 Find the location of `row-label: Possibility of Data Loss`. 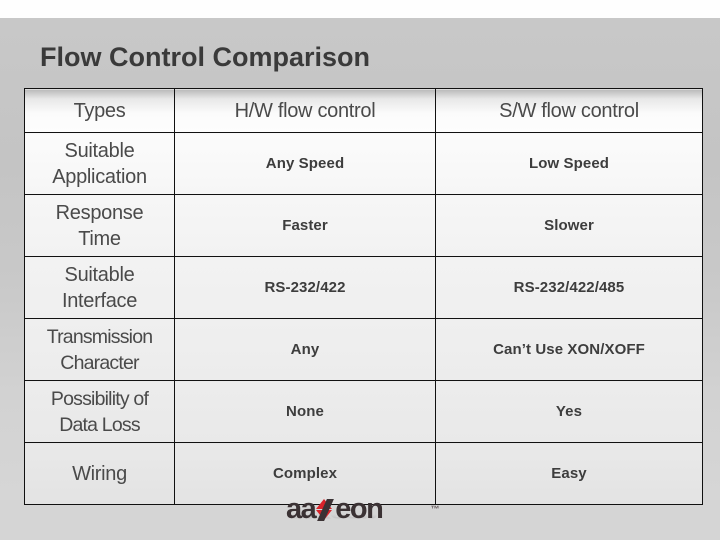

row-label: Possibility of Data Loss is located at coordinates (99, 411).